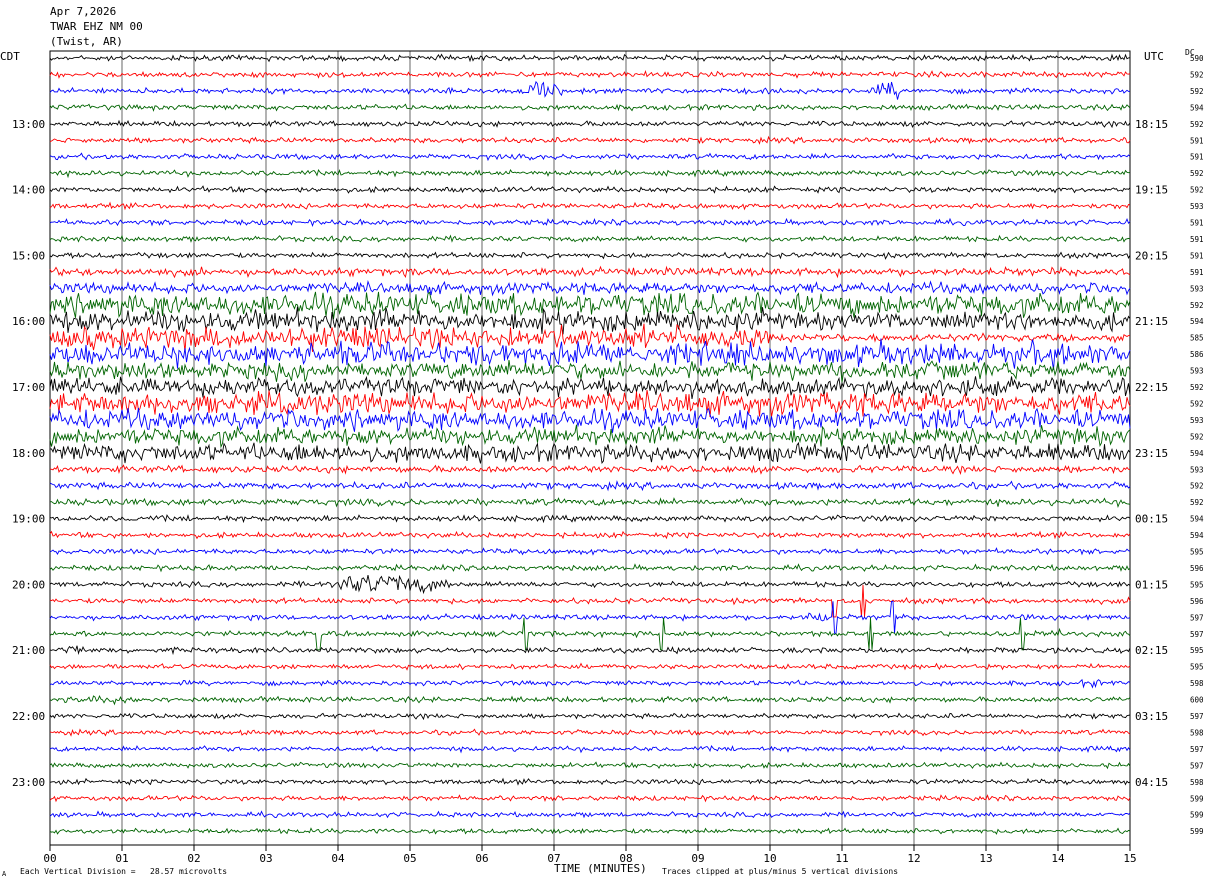 The height and width of the screenshot is (886, 1210). What do you see at coordinates (28, 716) in the screenshot?
I see `left-time-label: 22:00` at bounding box center [28, 716].